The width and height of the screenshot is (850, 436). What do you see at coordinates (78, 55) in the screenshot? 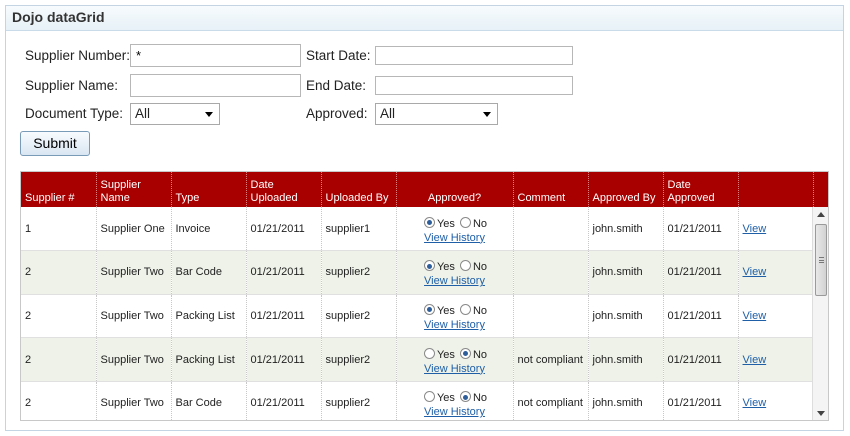
I see `supplier-number-label: Supplier Number:` at bounding box center [78, 55].